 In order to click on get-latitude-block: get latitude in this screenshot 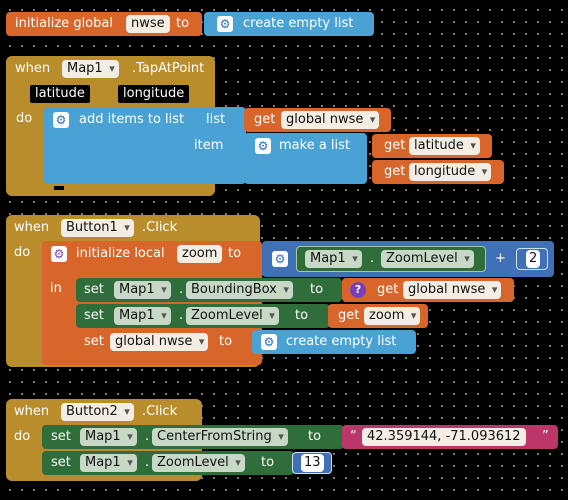, I will do `click(432, 146)`.